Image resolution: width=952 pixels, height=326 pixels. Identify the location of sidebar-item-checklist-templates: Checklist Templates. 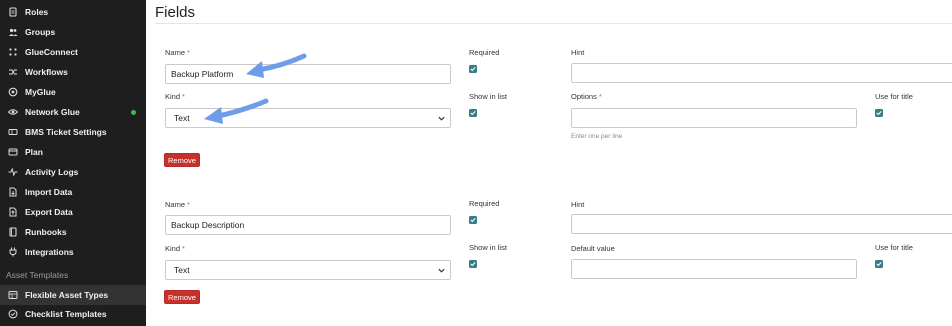
(73, 314).